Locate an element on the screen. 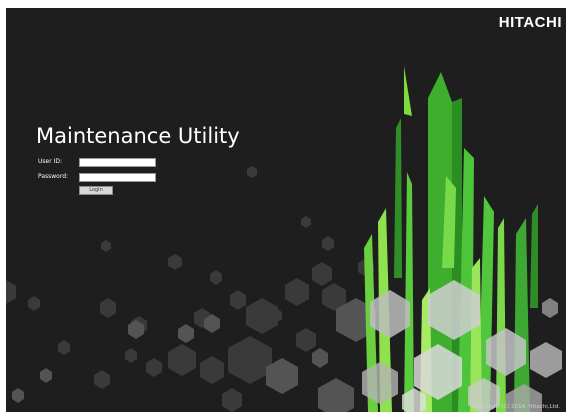 The width and height of the screenshot is (566, 412). user-id-input is located at coordinates (117, 162).